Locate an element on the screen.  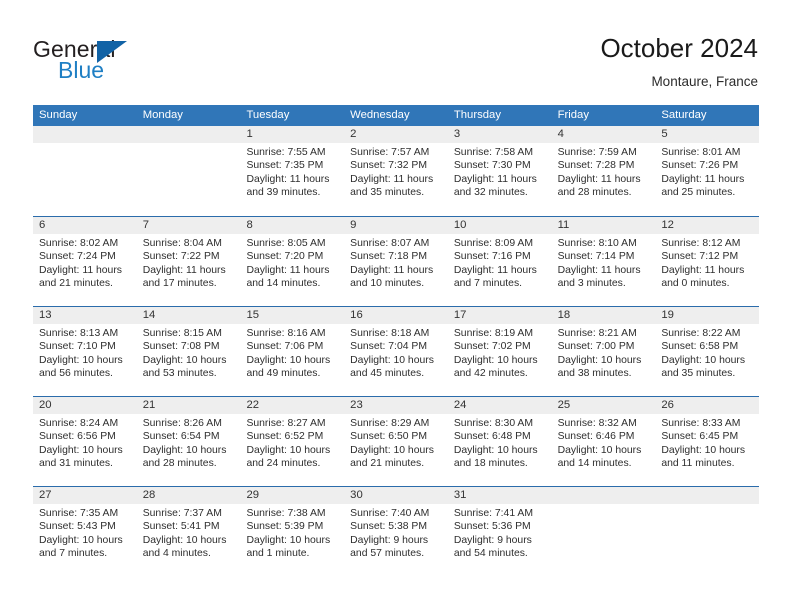
day-detail-line: and 10 minutes. is located at coordinates (387, 284).